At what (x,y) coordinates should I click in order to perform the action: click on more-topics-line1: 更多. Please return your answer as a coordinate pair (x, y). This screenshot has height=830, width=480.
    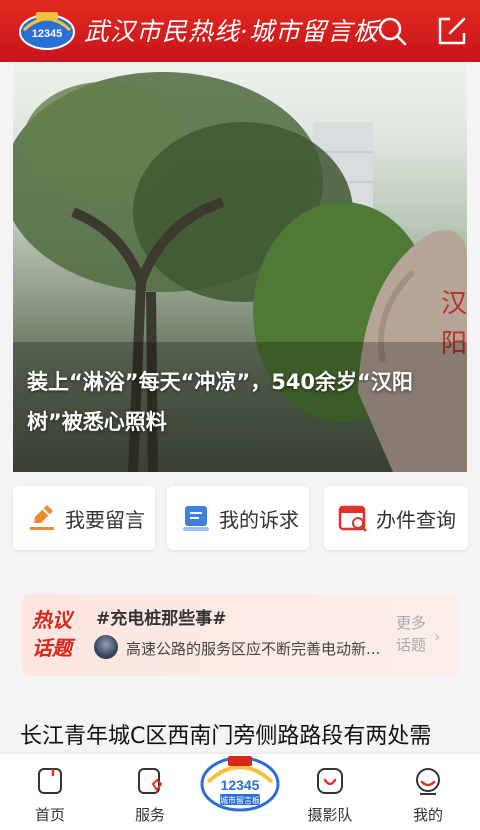
    Looking at the image, I should click on (411, 623).